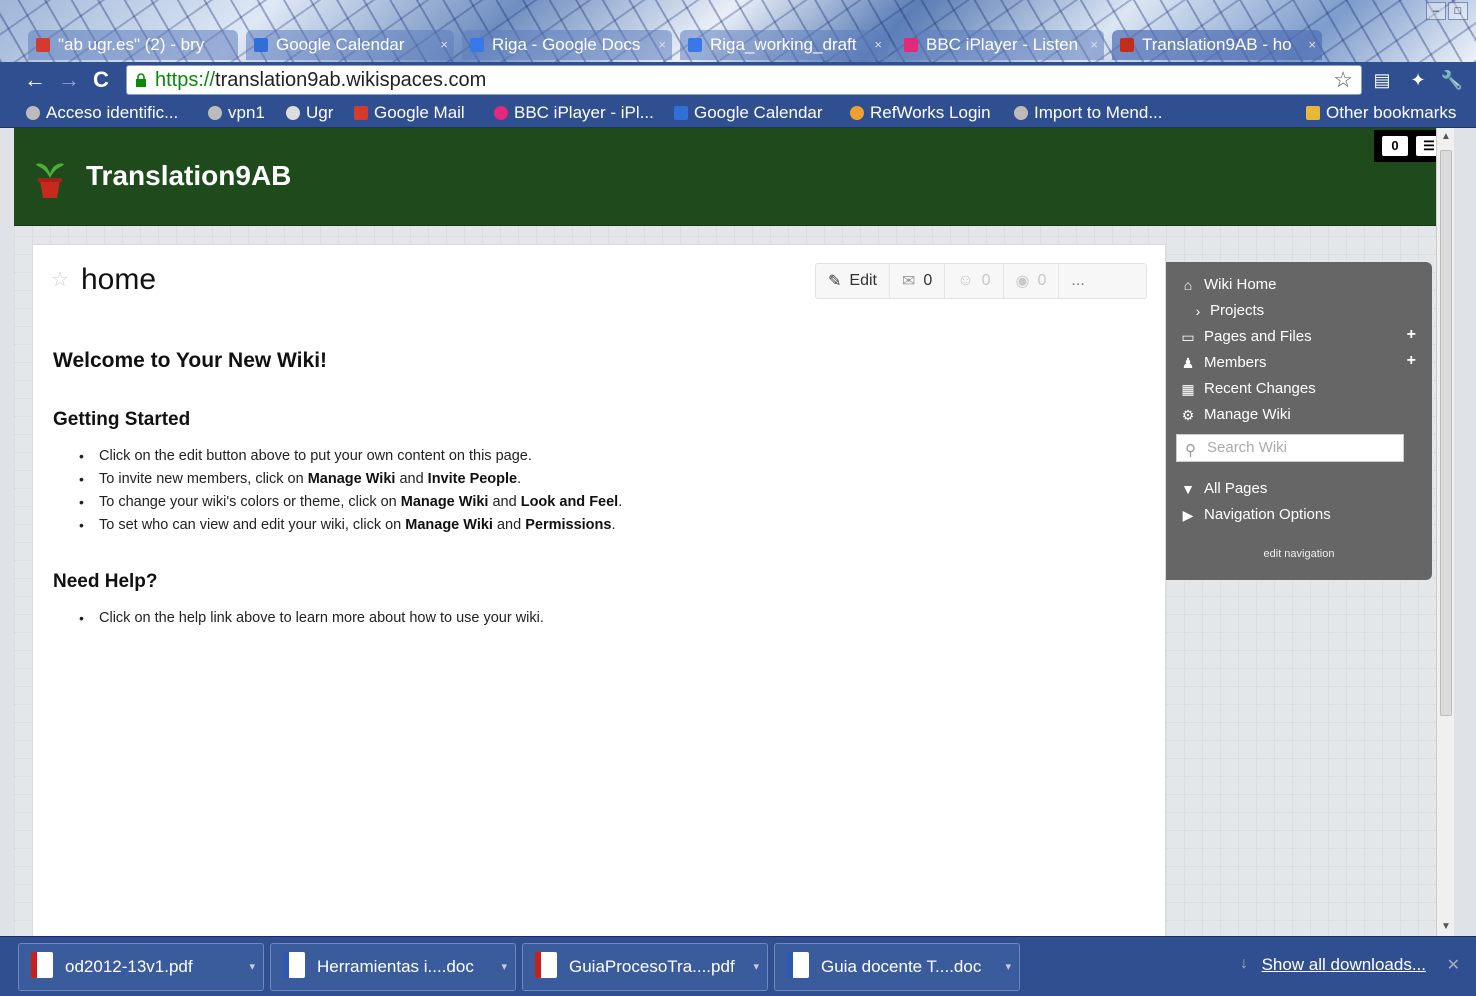 The width and height of the screenshot is (1476, 996). Describe the element at coordinates (350, 45) in the screenshot. I see `tab-google-calendar: Google Calendar ×` at that location.